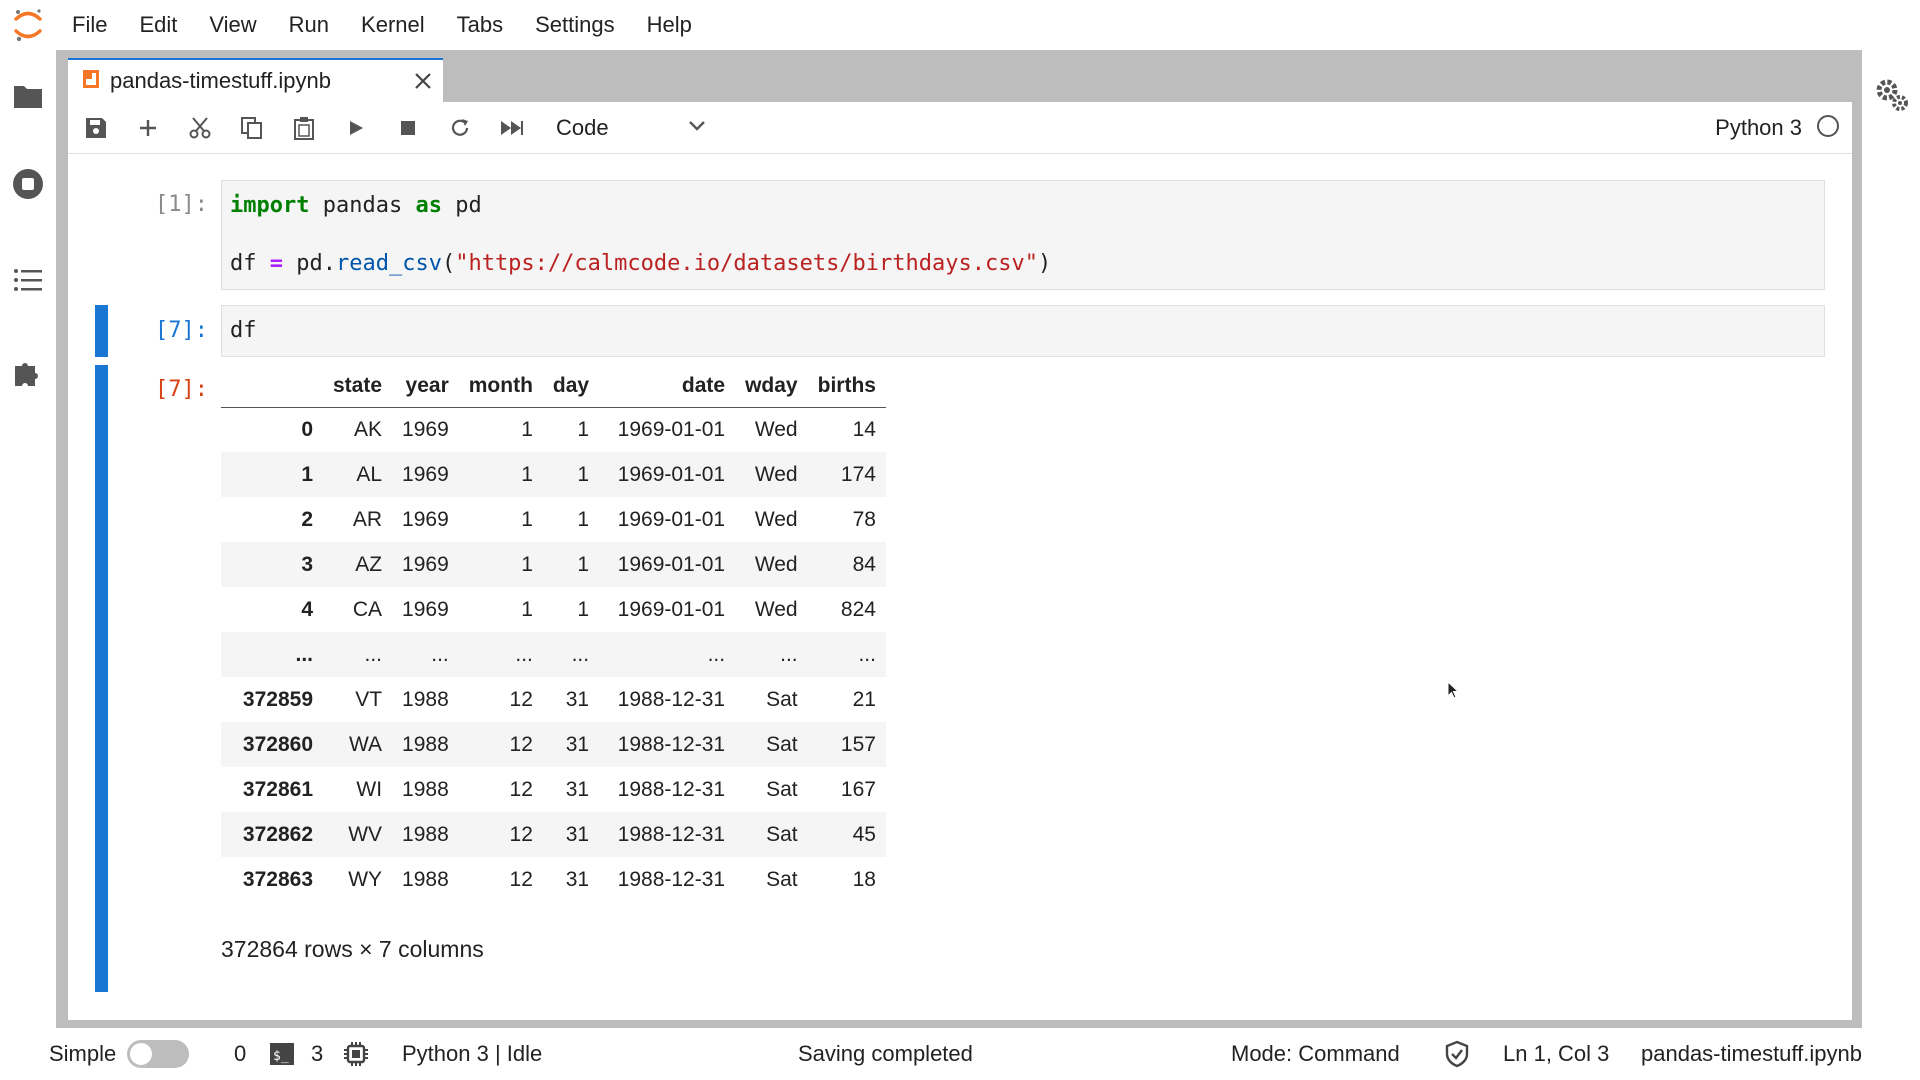 This screenshot has width=1920, height=1080. Describe the element at coordinates (480, 25) in the screenshot. I see `menu-tabs: Tabs` at that location.